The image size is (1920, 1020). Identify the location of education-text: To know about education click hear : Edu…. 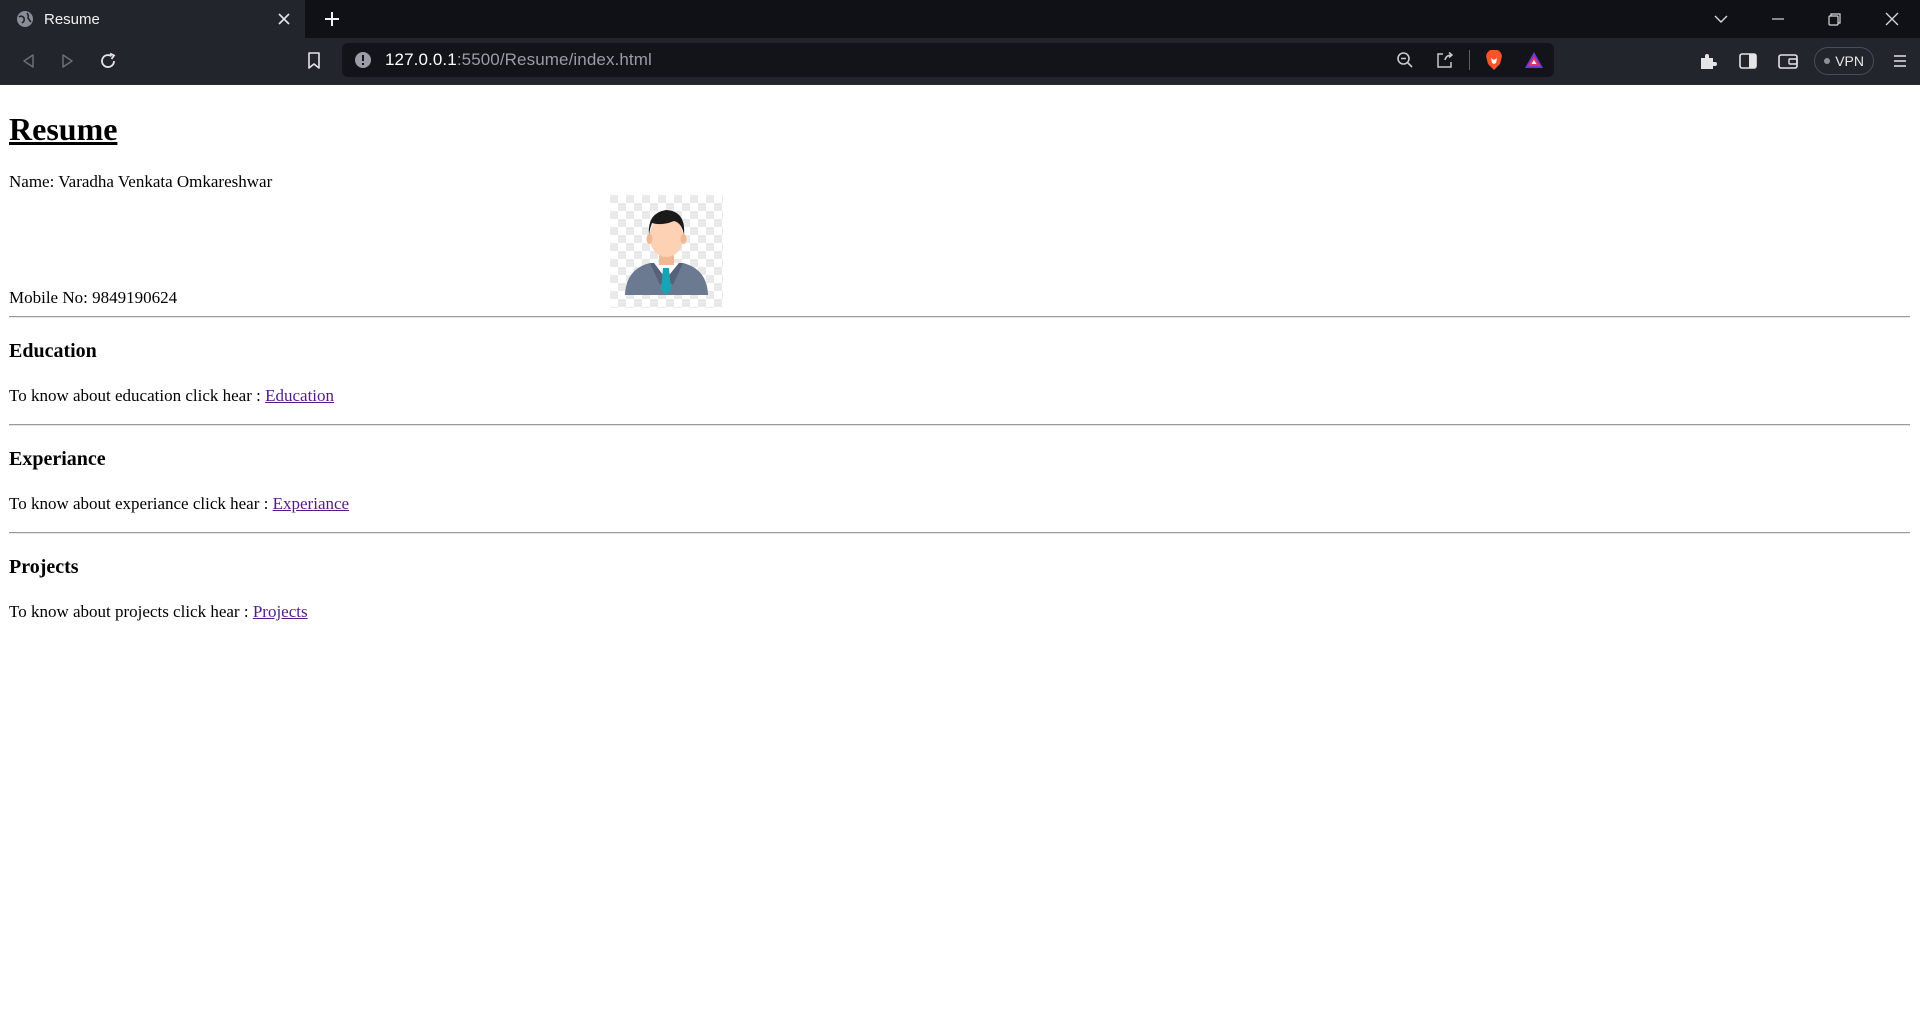
(959, 396).